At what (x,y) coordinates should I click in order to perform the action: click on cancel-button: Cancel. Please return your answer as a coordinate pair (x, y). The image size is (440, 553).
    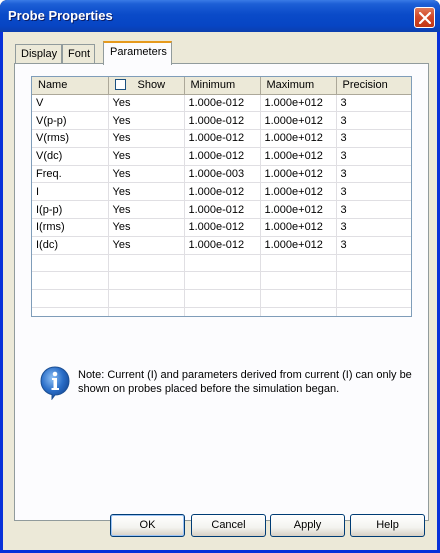
    Looking at the image, I should click on (228, 525).